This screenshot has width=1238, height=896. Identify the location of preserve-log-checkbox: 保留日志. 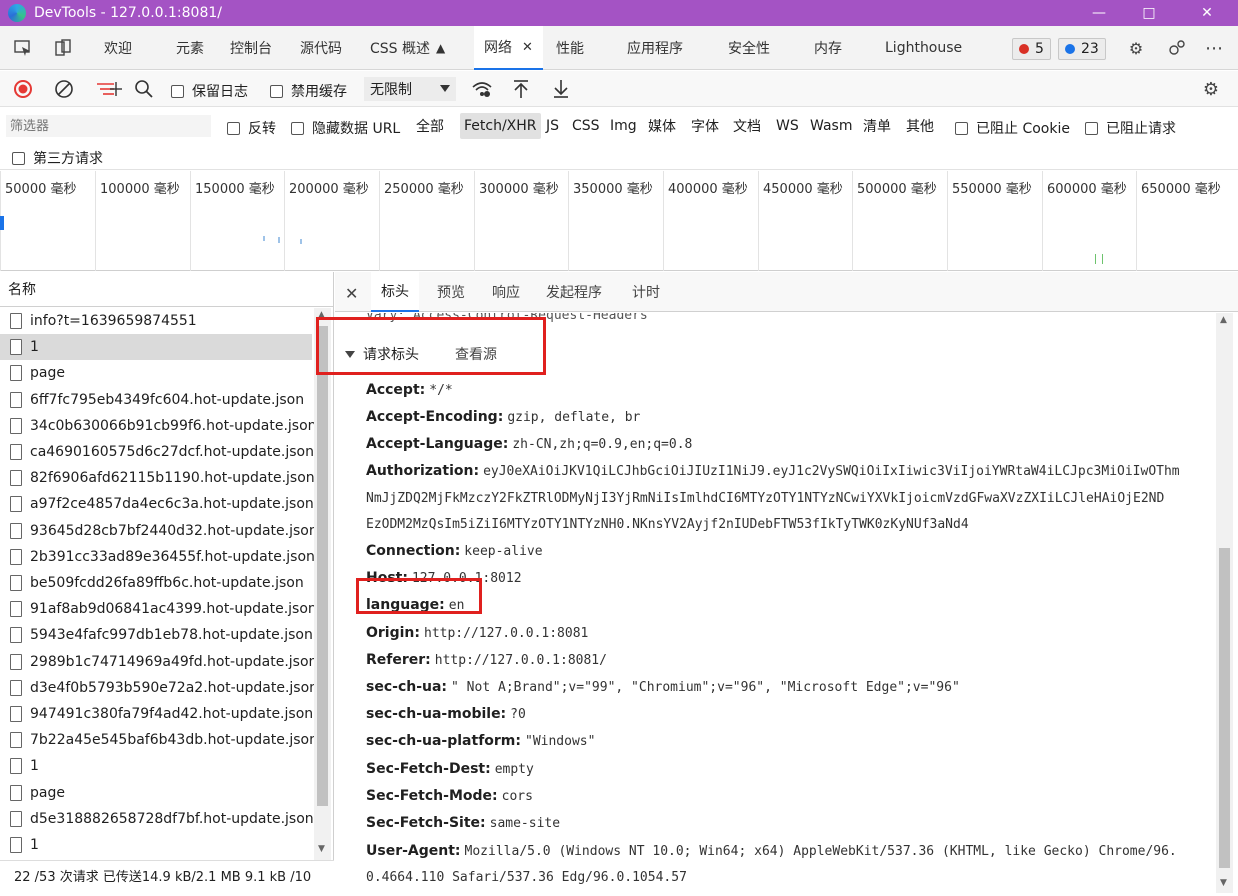
(209, 91).